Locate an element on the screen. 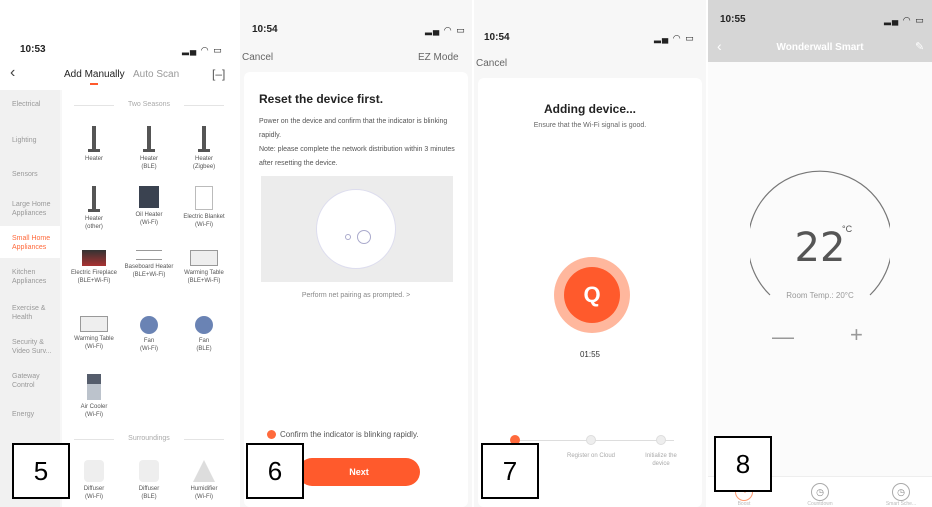 Image resolution: width=932 pixels, height=507 pixels. device-warming-table-wifi: Warming Table (Wi-Fi) is located at coordinates (94, 333).